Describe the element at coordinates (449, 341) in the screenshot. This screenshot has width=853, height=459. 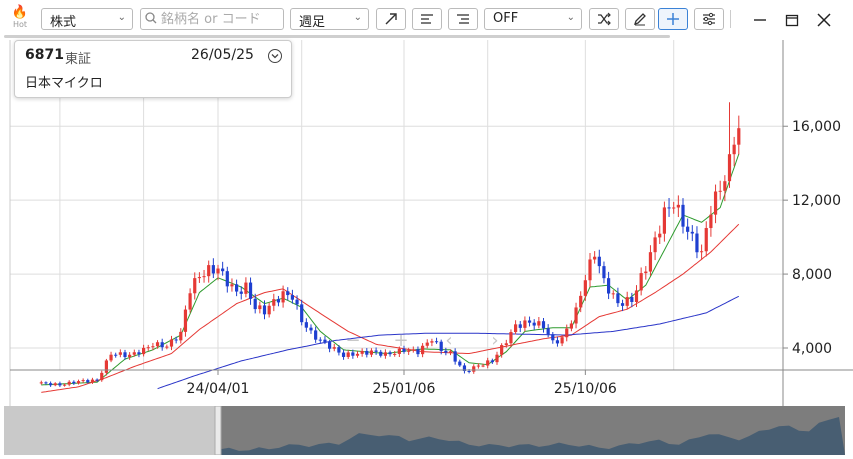
I see `scroll-left-button: ‹` at that location.